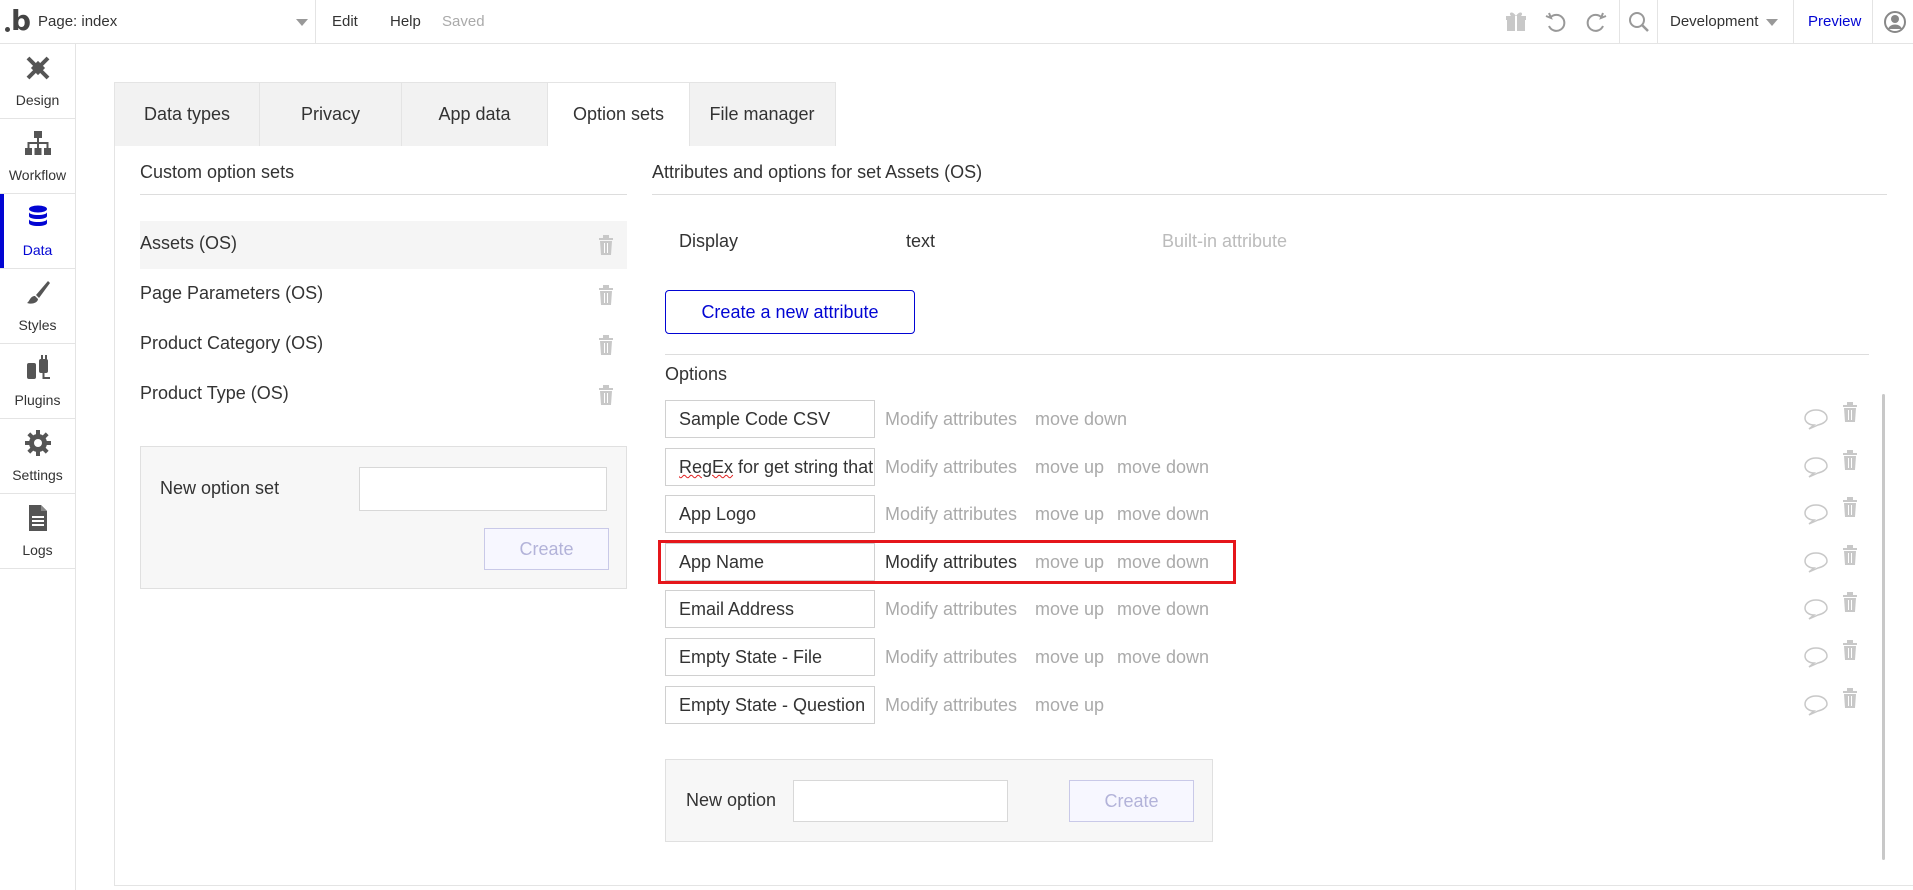 Image resolution: width=1913 pixels, height=890 pixels. Describe the element at coordinates (1131, 801) in the screenshot. I see `create-option-button: Create` at that location.